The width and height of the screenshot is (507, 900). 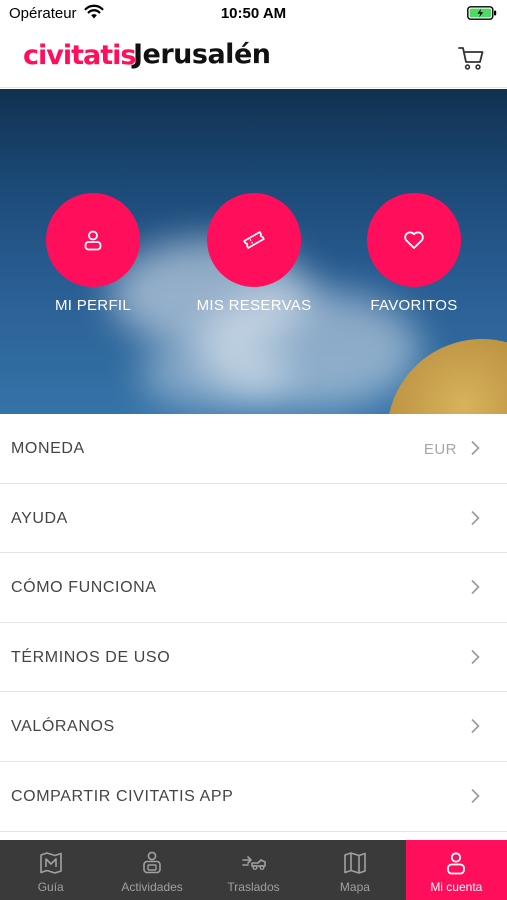 I want to click on my-profile-label: MI PERFIL, so click(x=93, y=305).